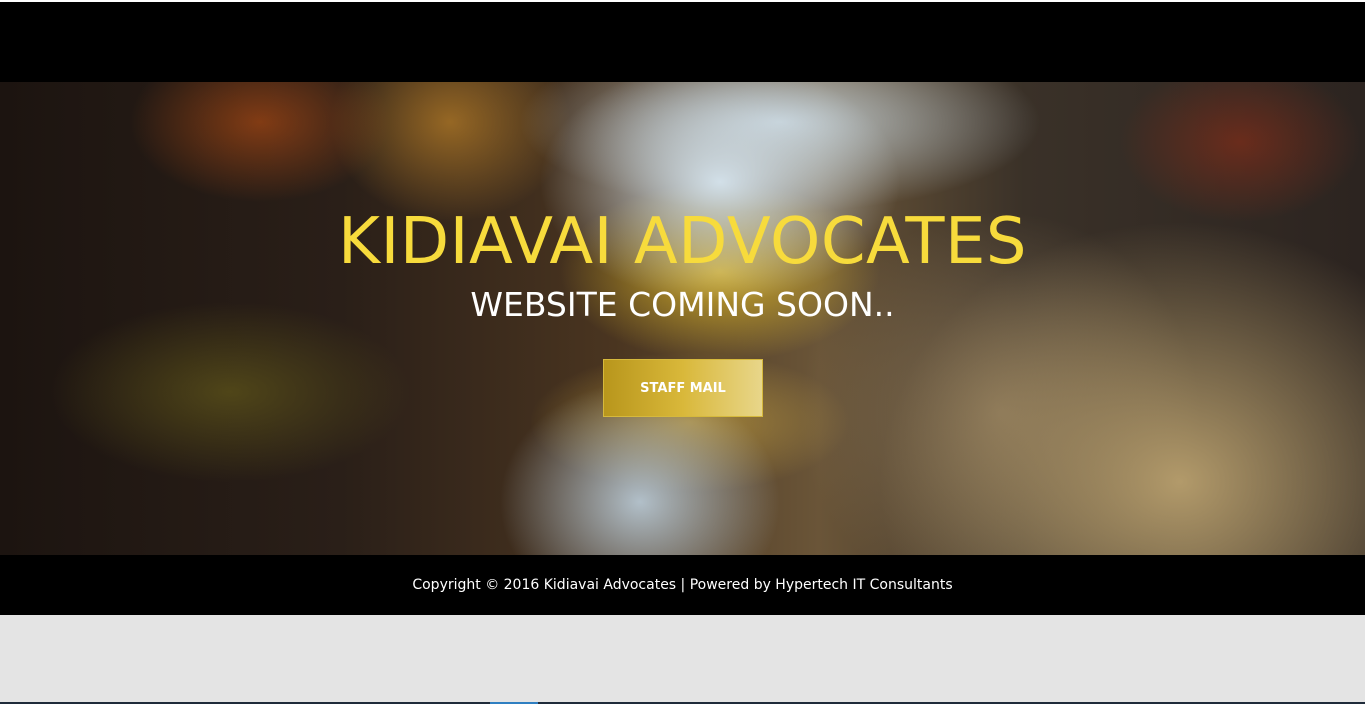 The image size is (1365, 704). Describe the element at coordinates (682, 242) in the screenshot. I see `site-title: KIDIAVAI ADVOCATES` at that location.